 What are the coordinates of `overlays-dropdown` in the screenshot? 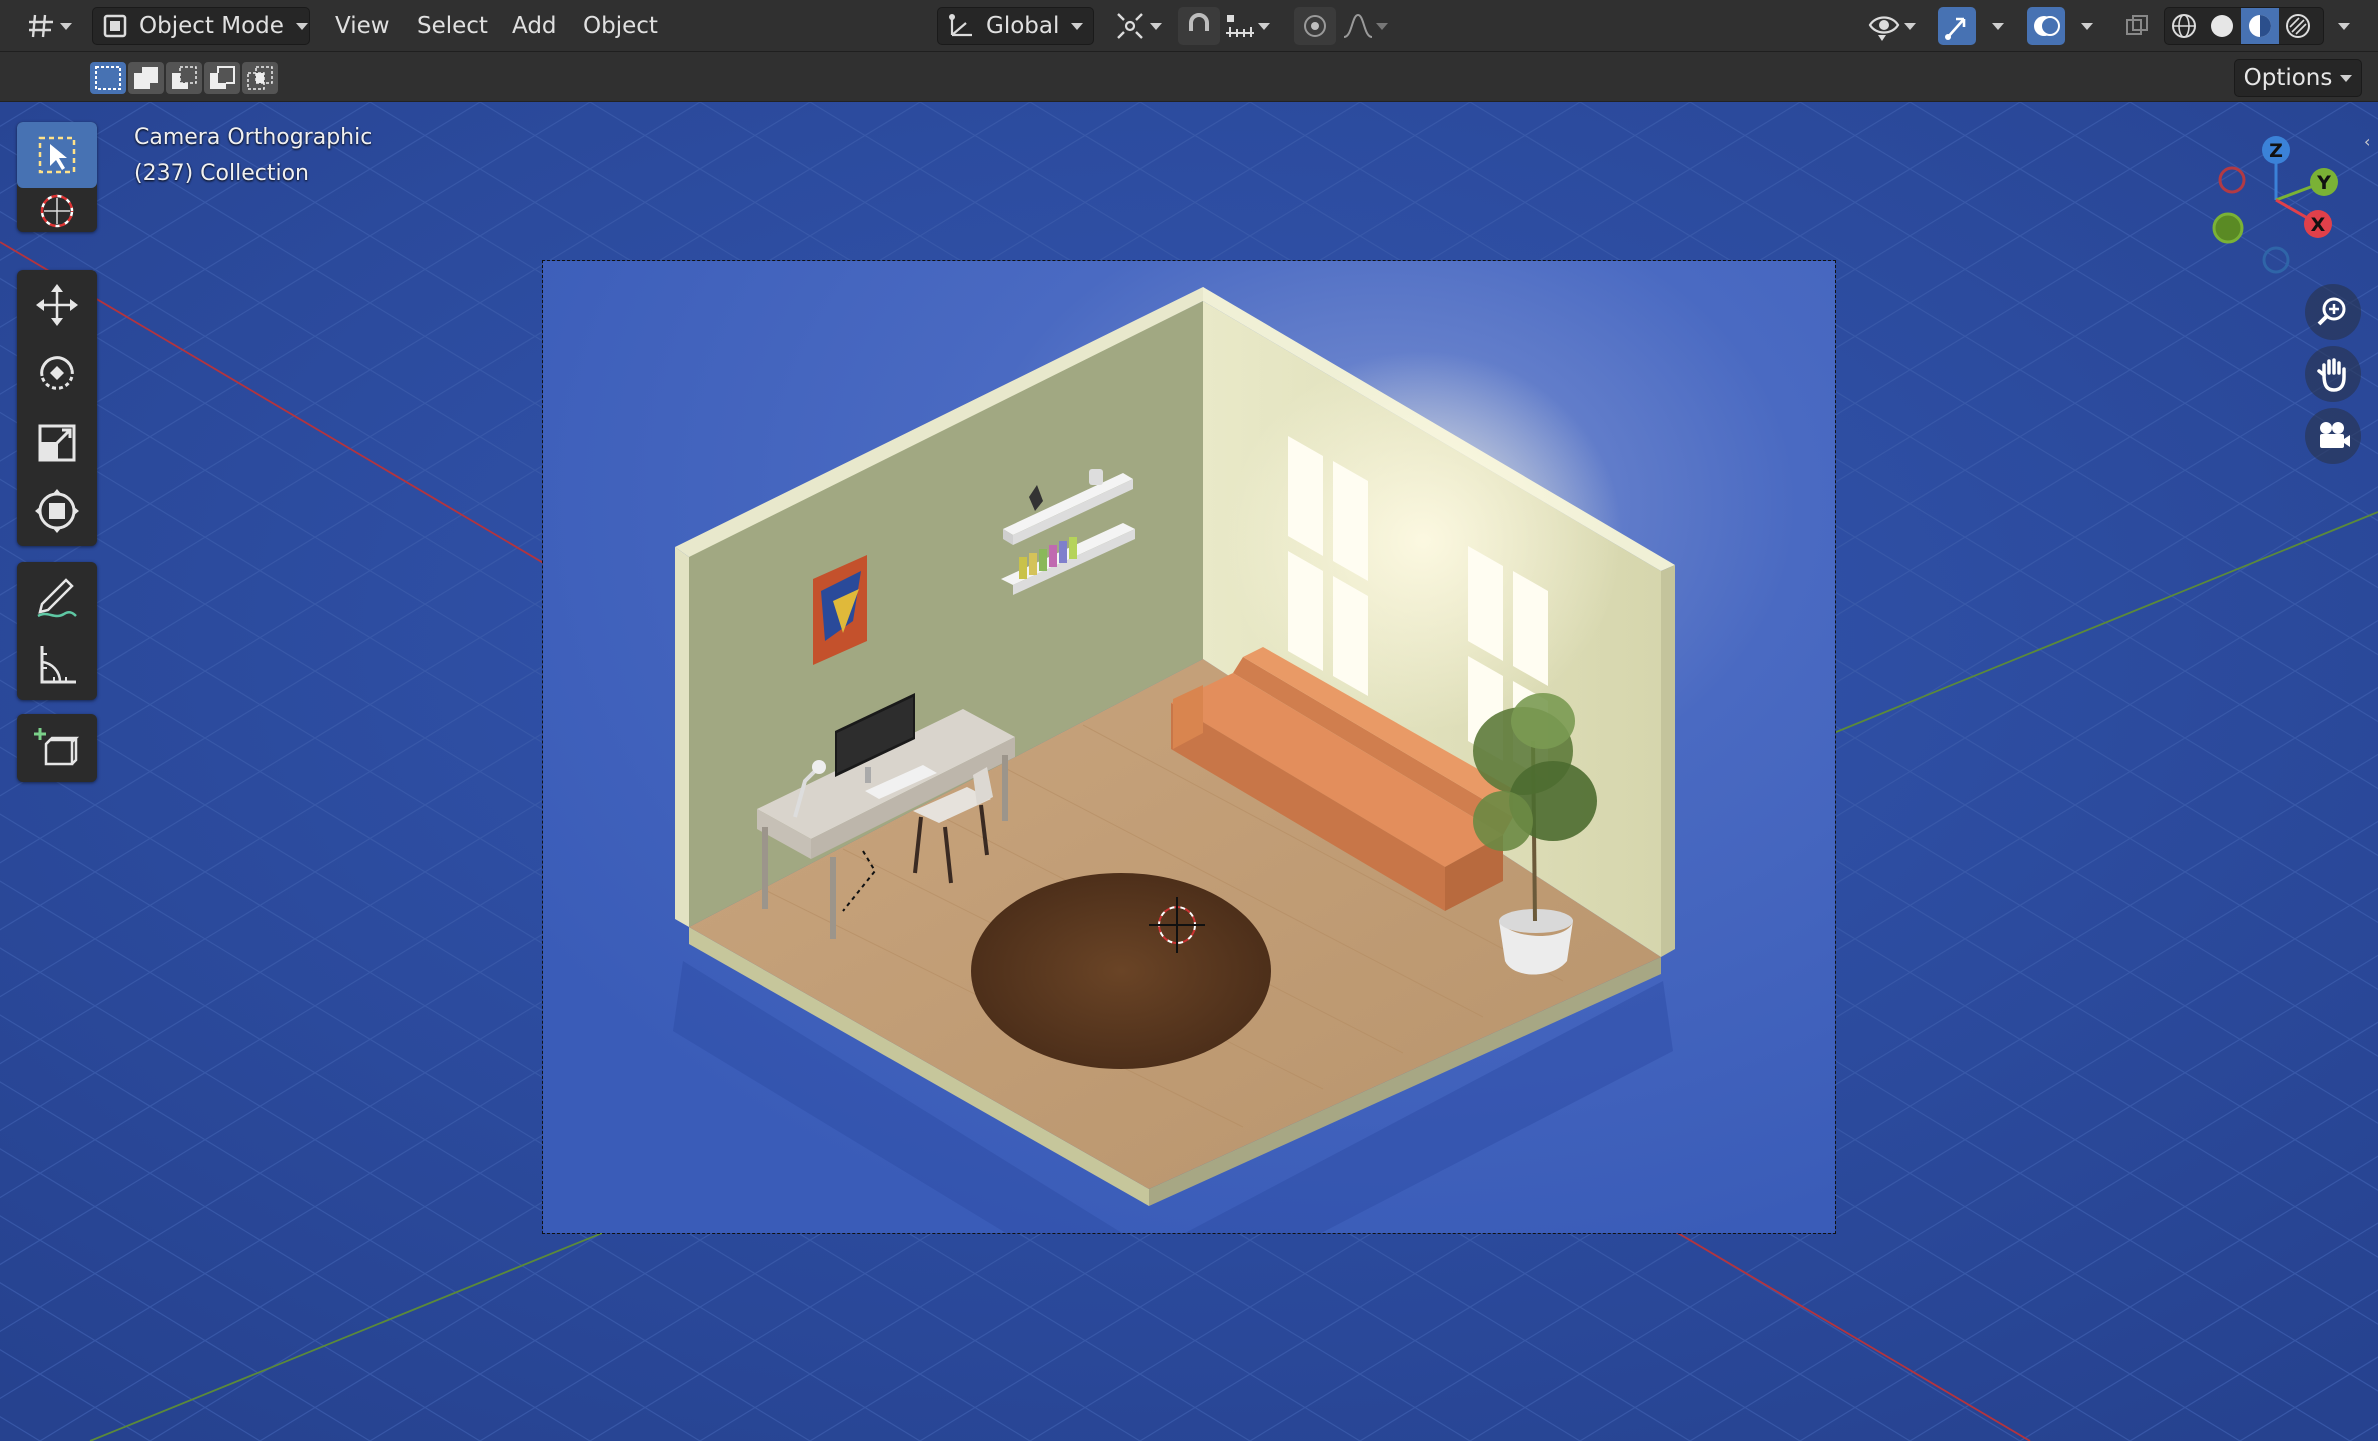 It's located at (2086, 26).